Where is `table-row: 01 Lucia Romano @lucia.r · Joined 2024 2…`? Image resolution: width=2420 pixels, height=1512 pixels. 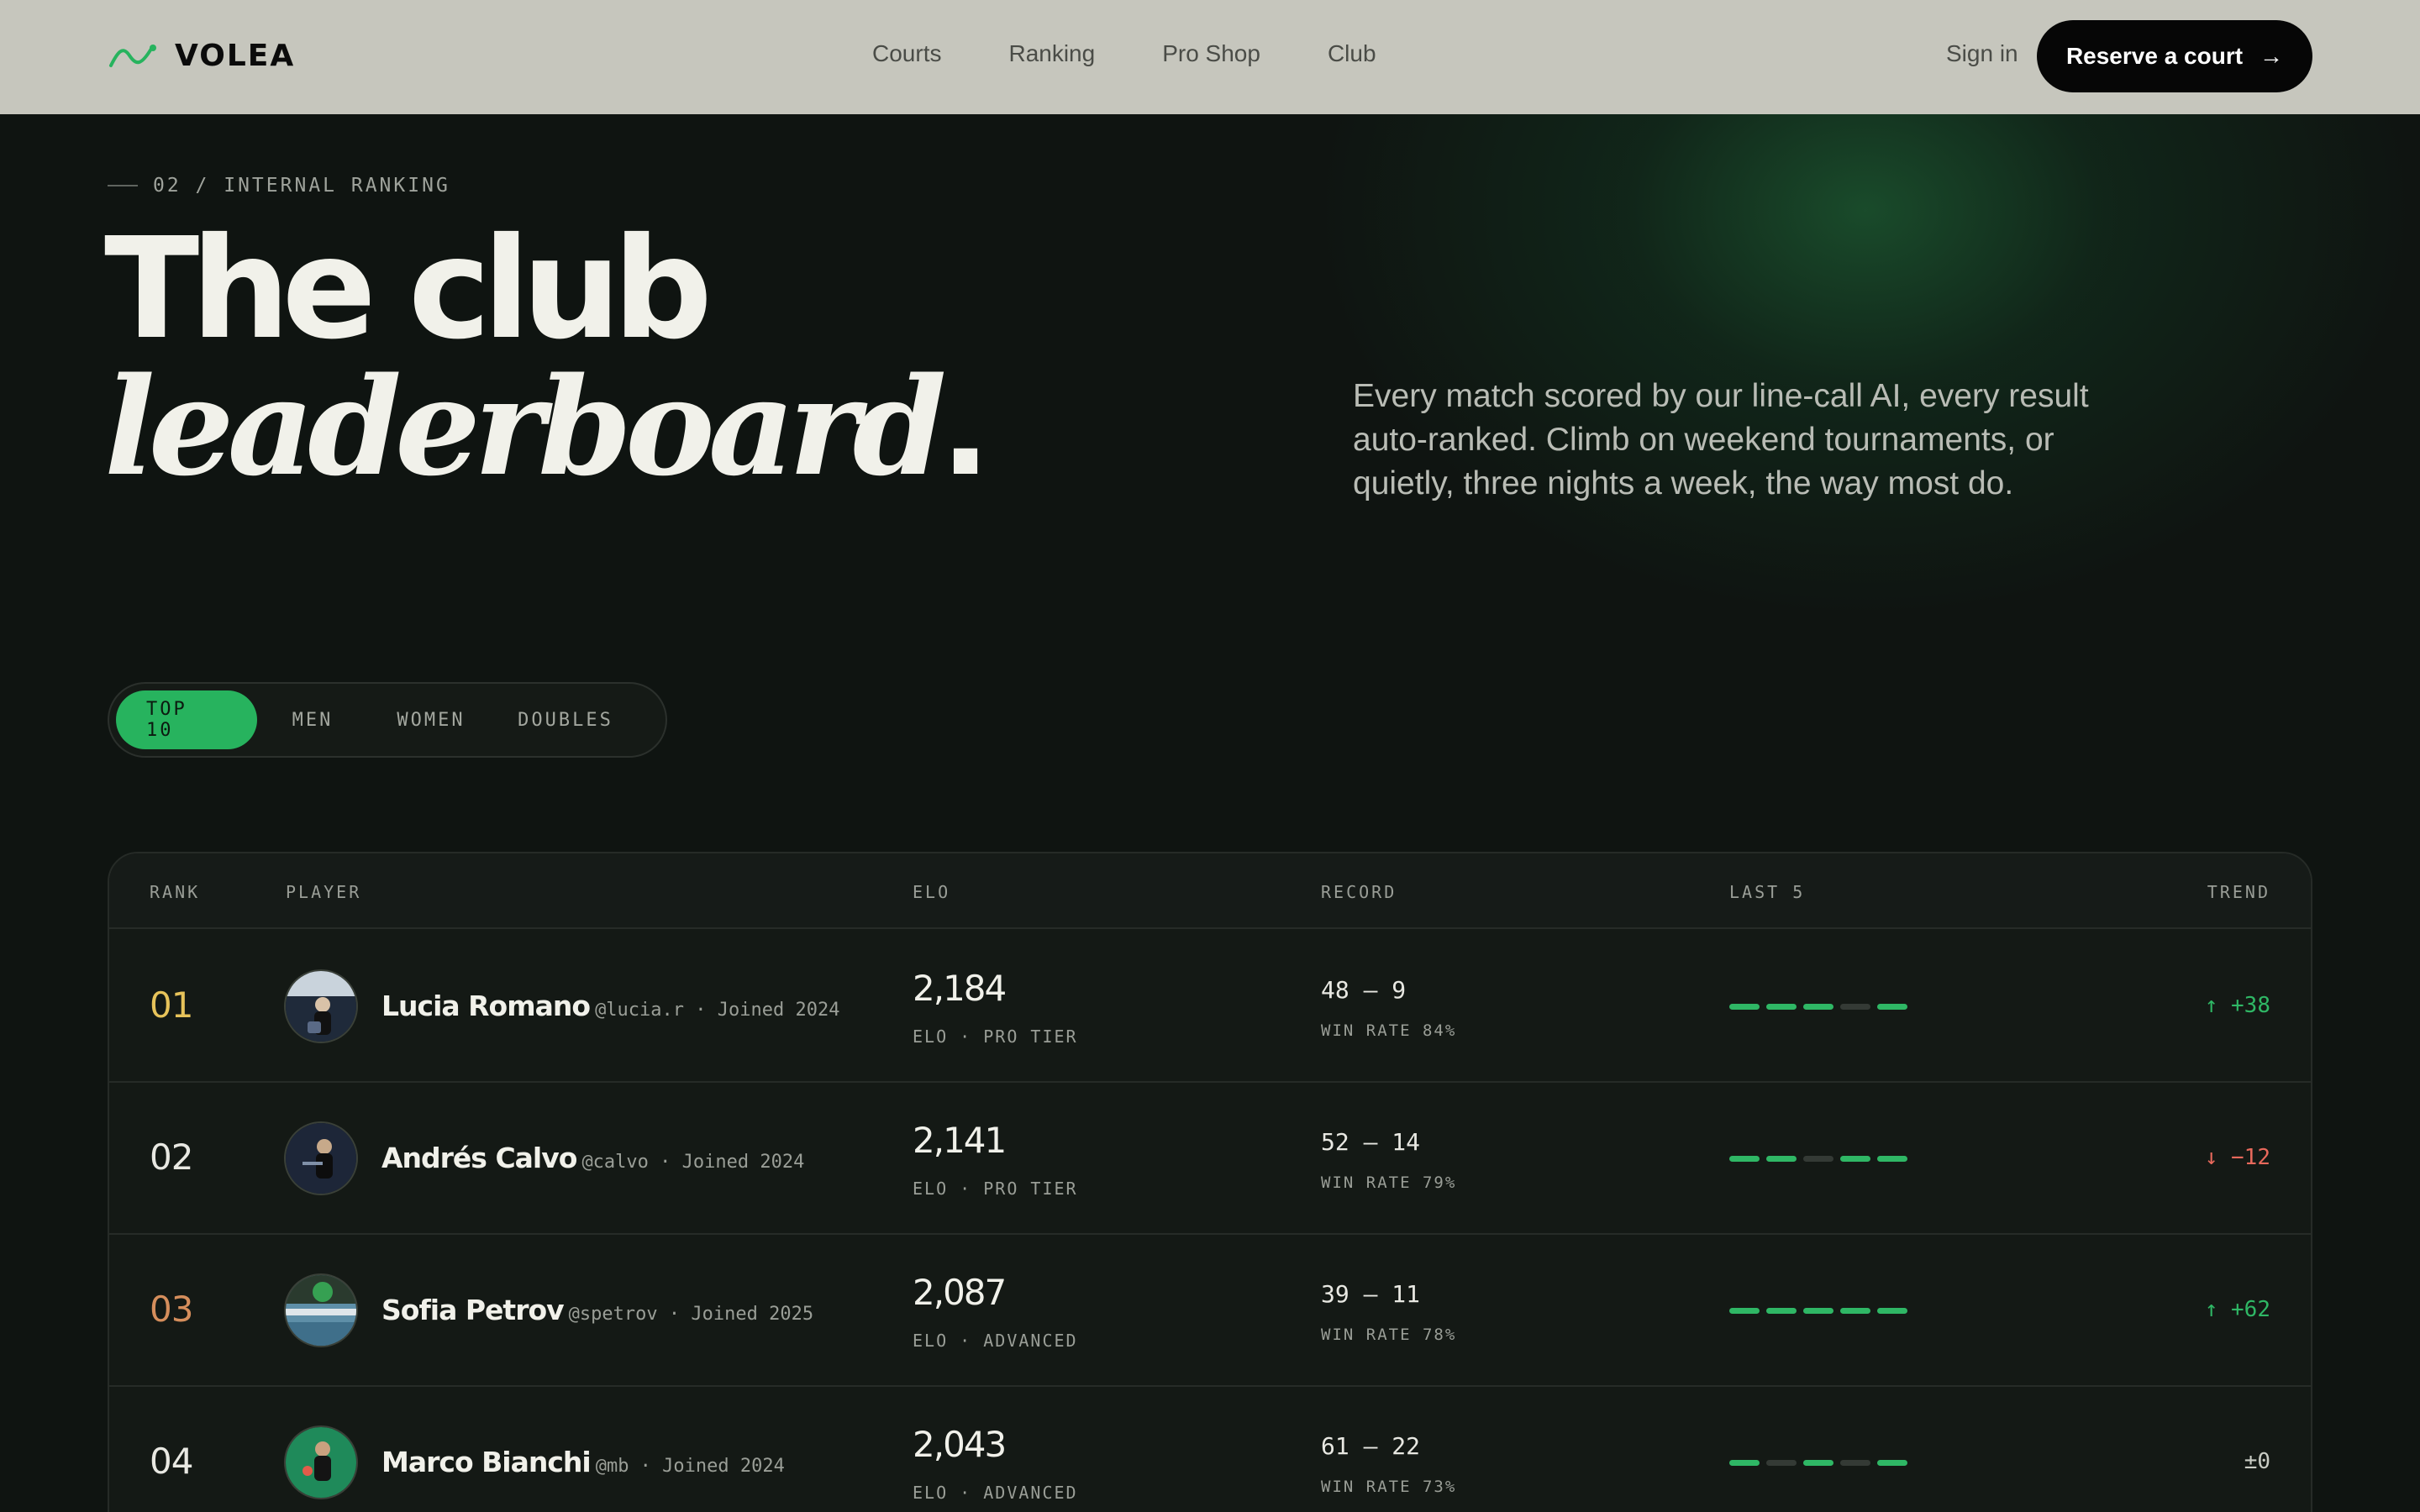 table-row: 01 Lucia Romano @lucia.r · Joined 2024 2… is located at coordinates (1210, 1007).